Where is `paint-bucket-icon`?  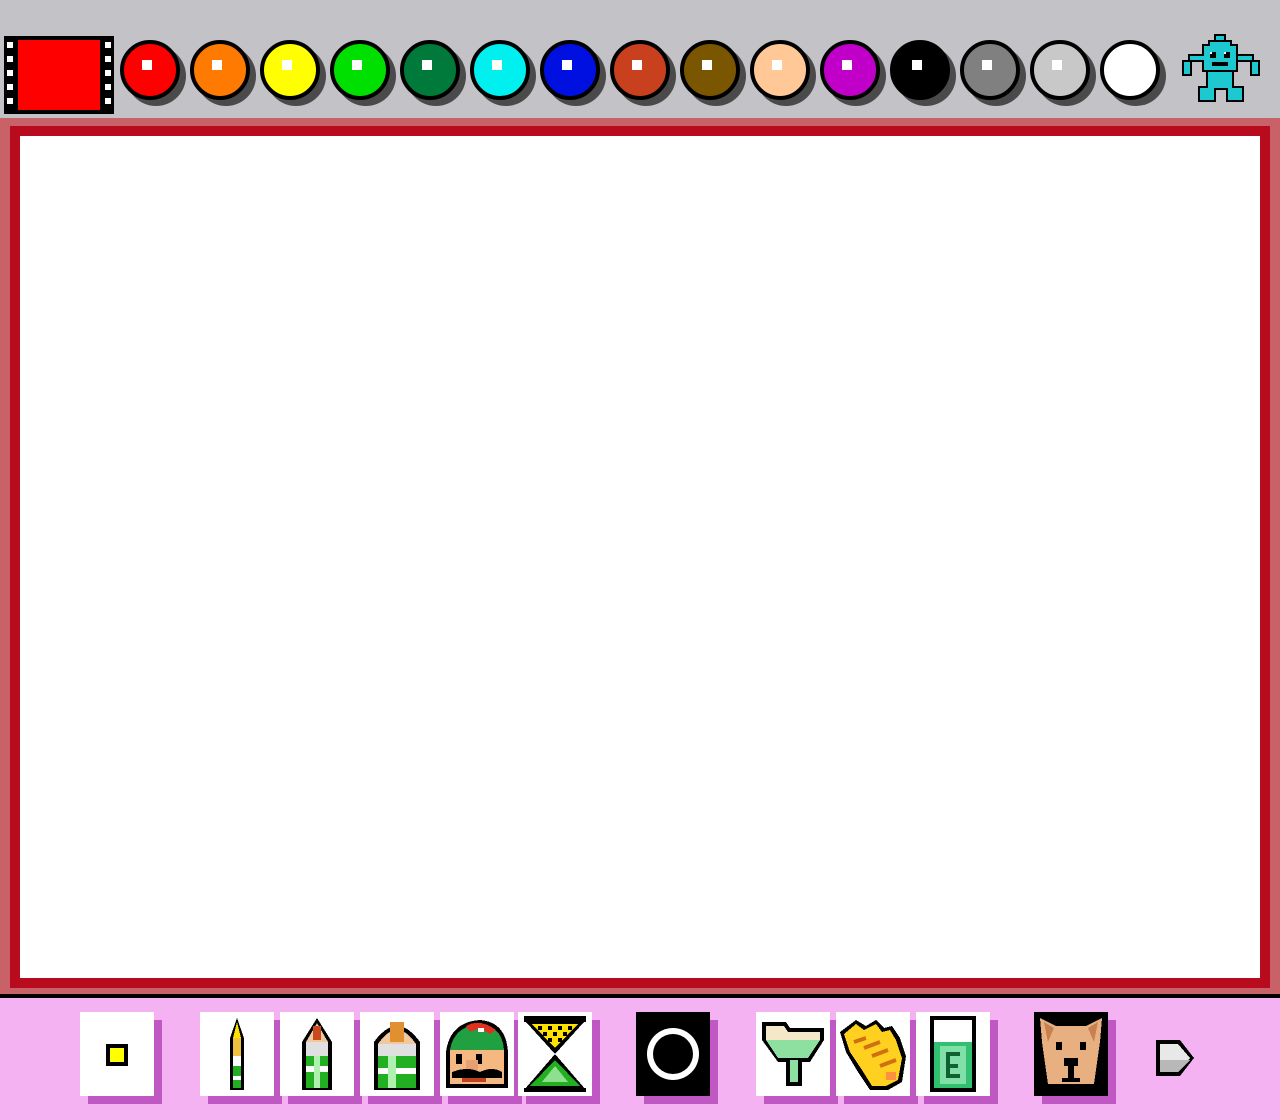 paint-bucket-icon is located at coordinates (793, 1054).